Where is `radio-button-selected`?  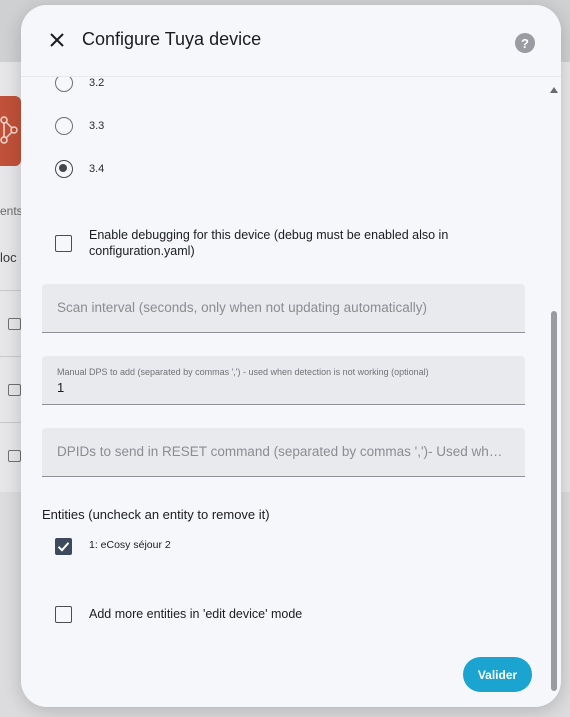
radio-button-selected is located at coordinates (64, 169).